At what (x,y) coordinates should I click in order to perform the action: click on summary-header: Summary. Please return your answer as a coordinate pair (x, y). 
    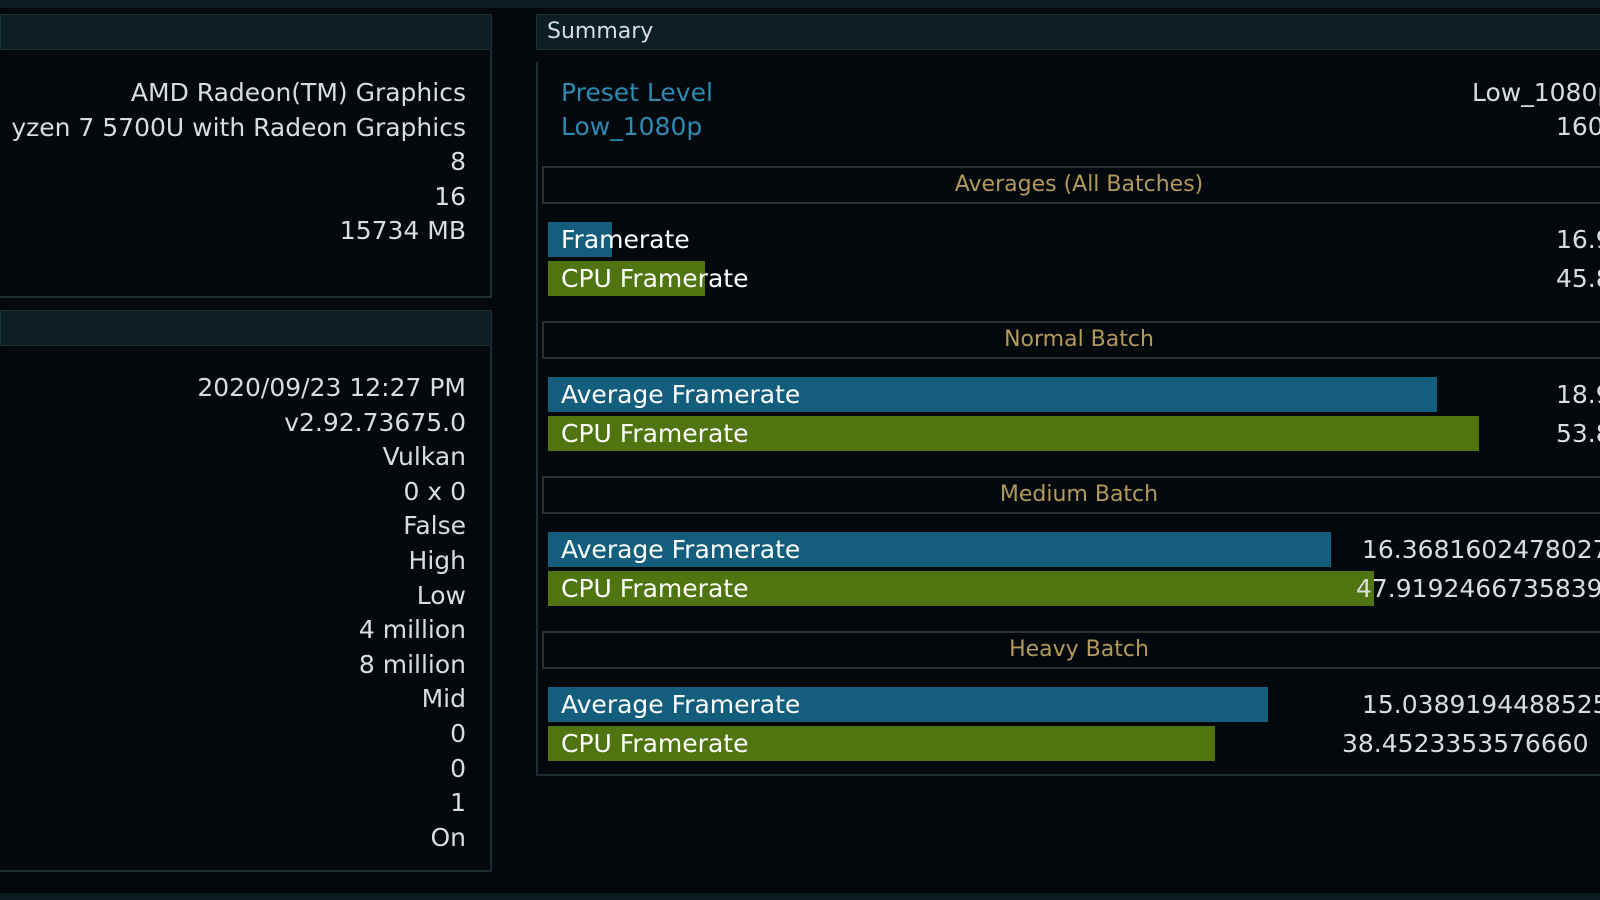
    Looking at the image, I should click on (1068, 32).